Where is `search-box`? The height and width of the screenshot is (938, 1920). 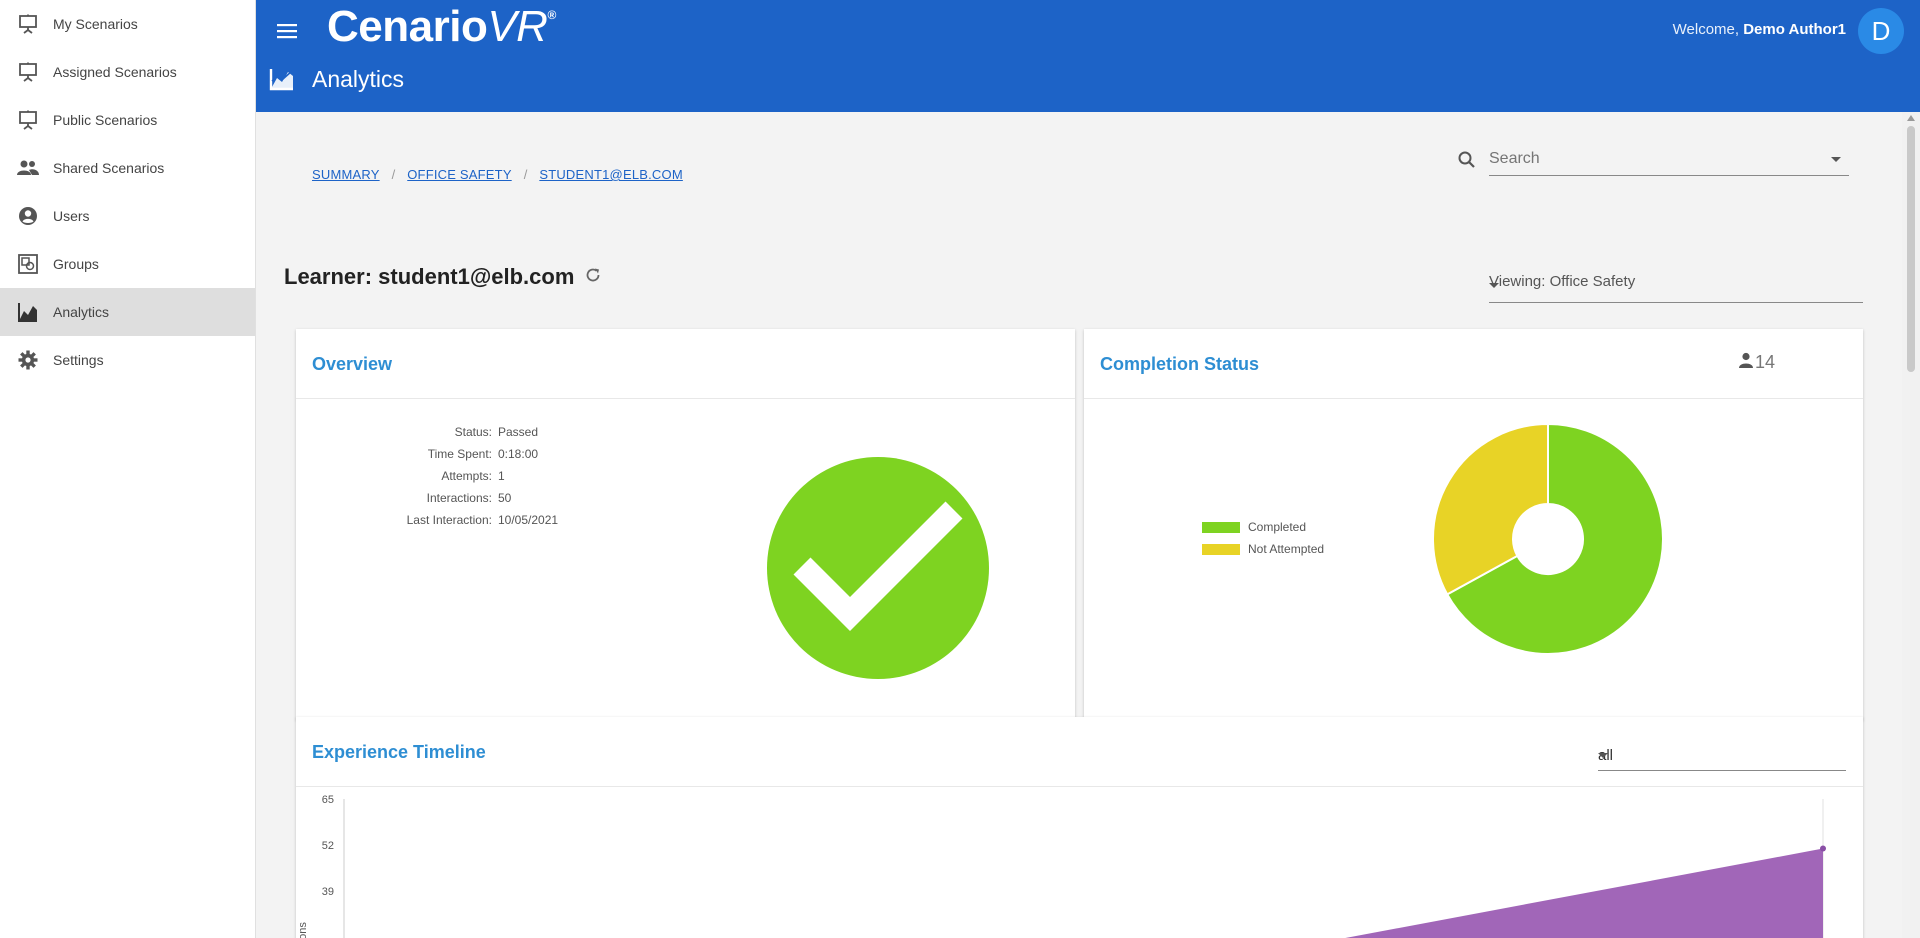
search-box is located at coordinates (1653, 160).